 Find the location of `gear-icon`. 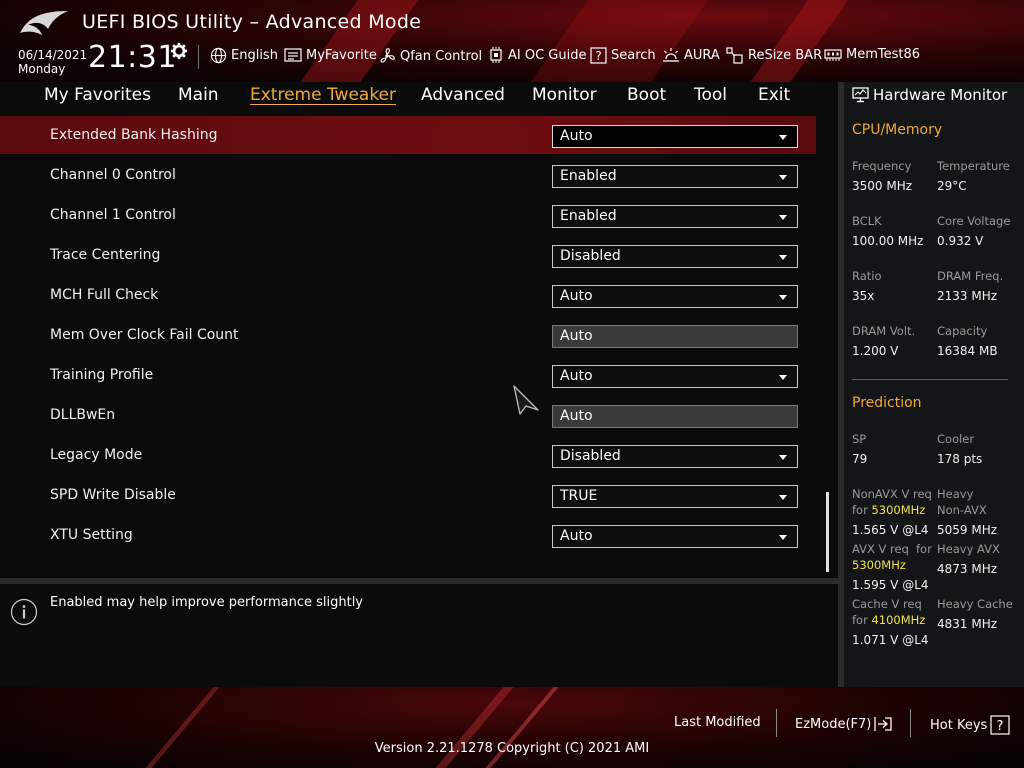

gear-icon is located at coordinates (179, 51).